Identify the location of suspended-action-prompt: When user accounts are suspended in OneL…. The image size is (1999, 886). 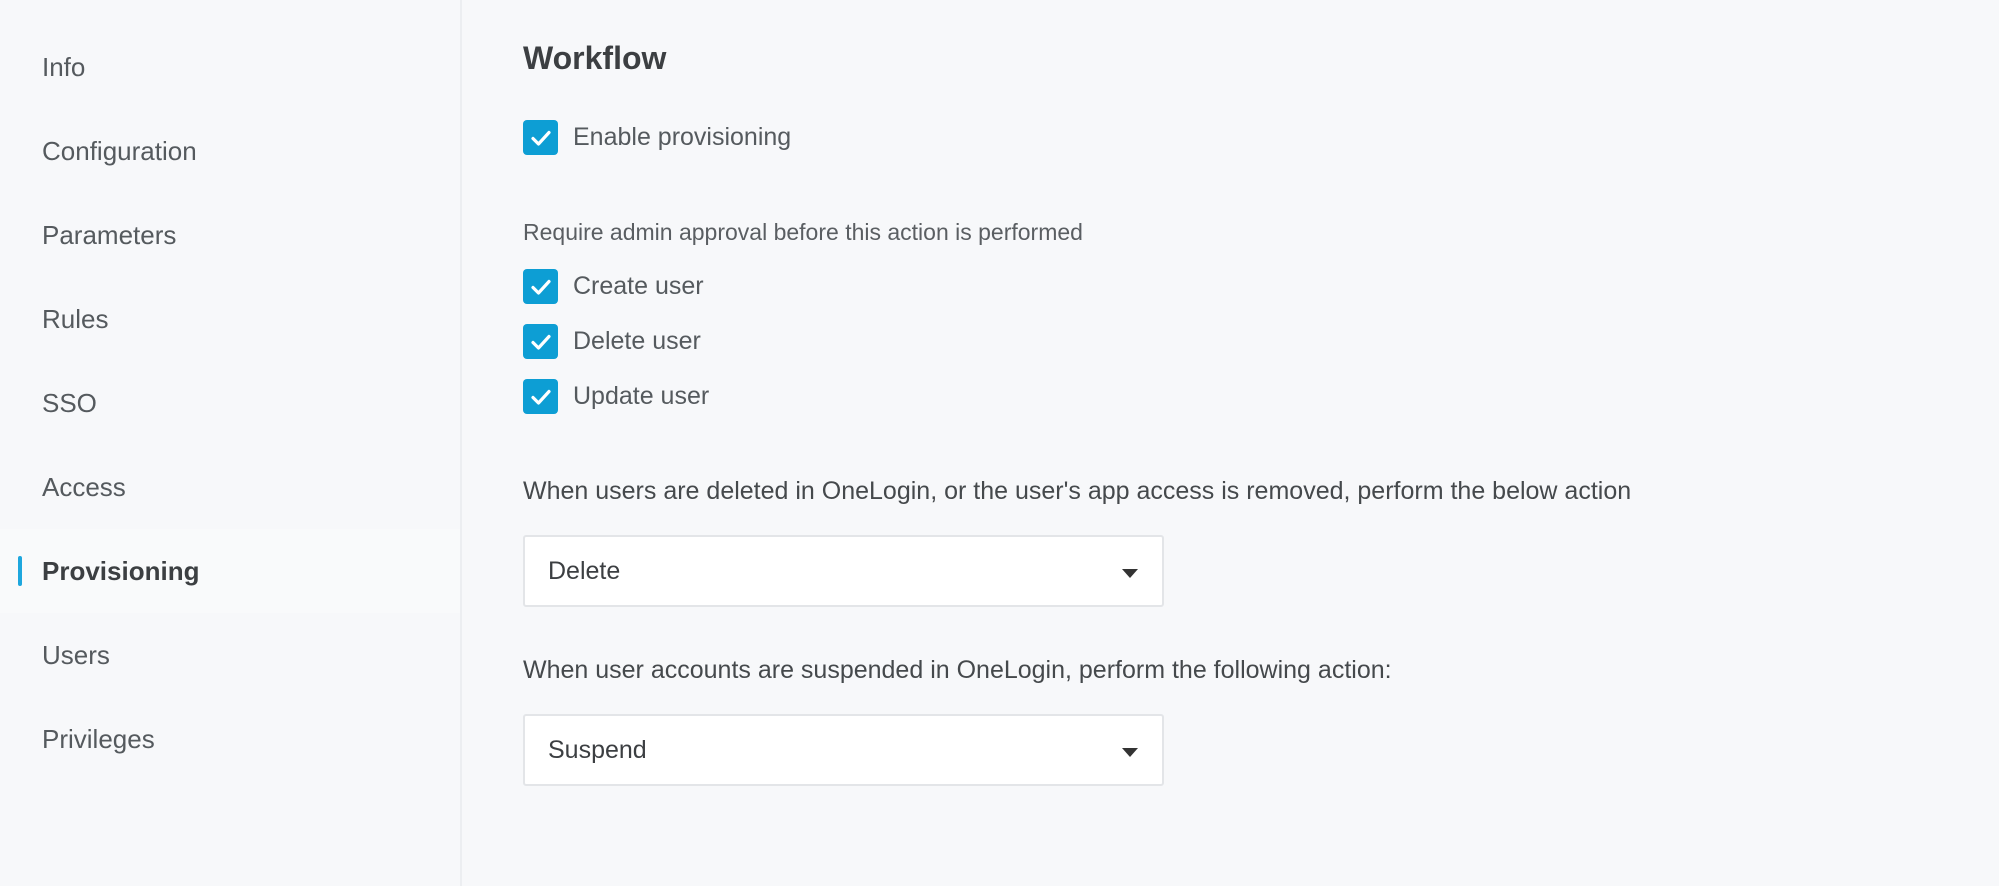
(957, 670).